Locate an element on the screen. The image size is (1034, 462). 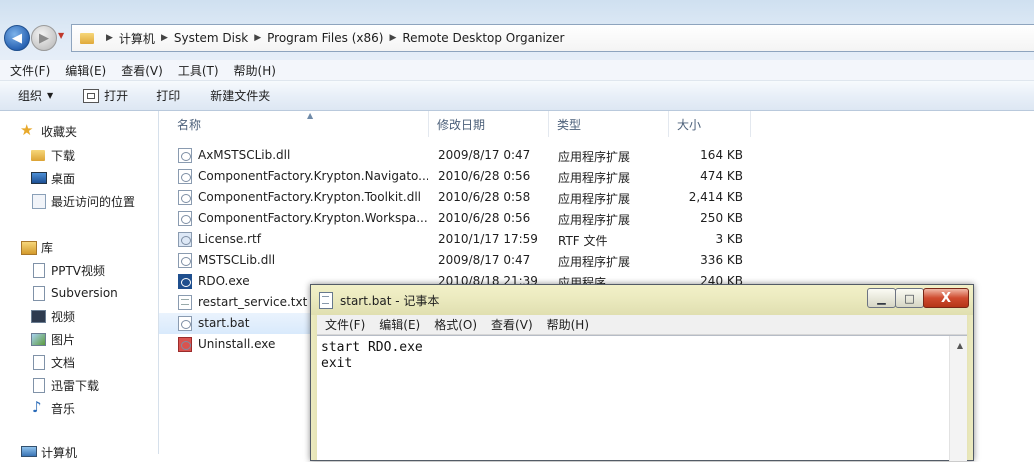
notepad-menu-format: 格式(O) is located at coordinates (454, 324).